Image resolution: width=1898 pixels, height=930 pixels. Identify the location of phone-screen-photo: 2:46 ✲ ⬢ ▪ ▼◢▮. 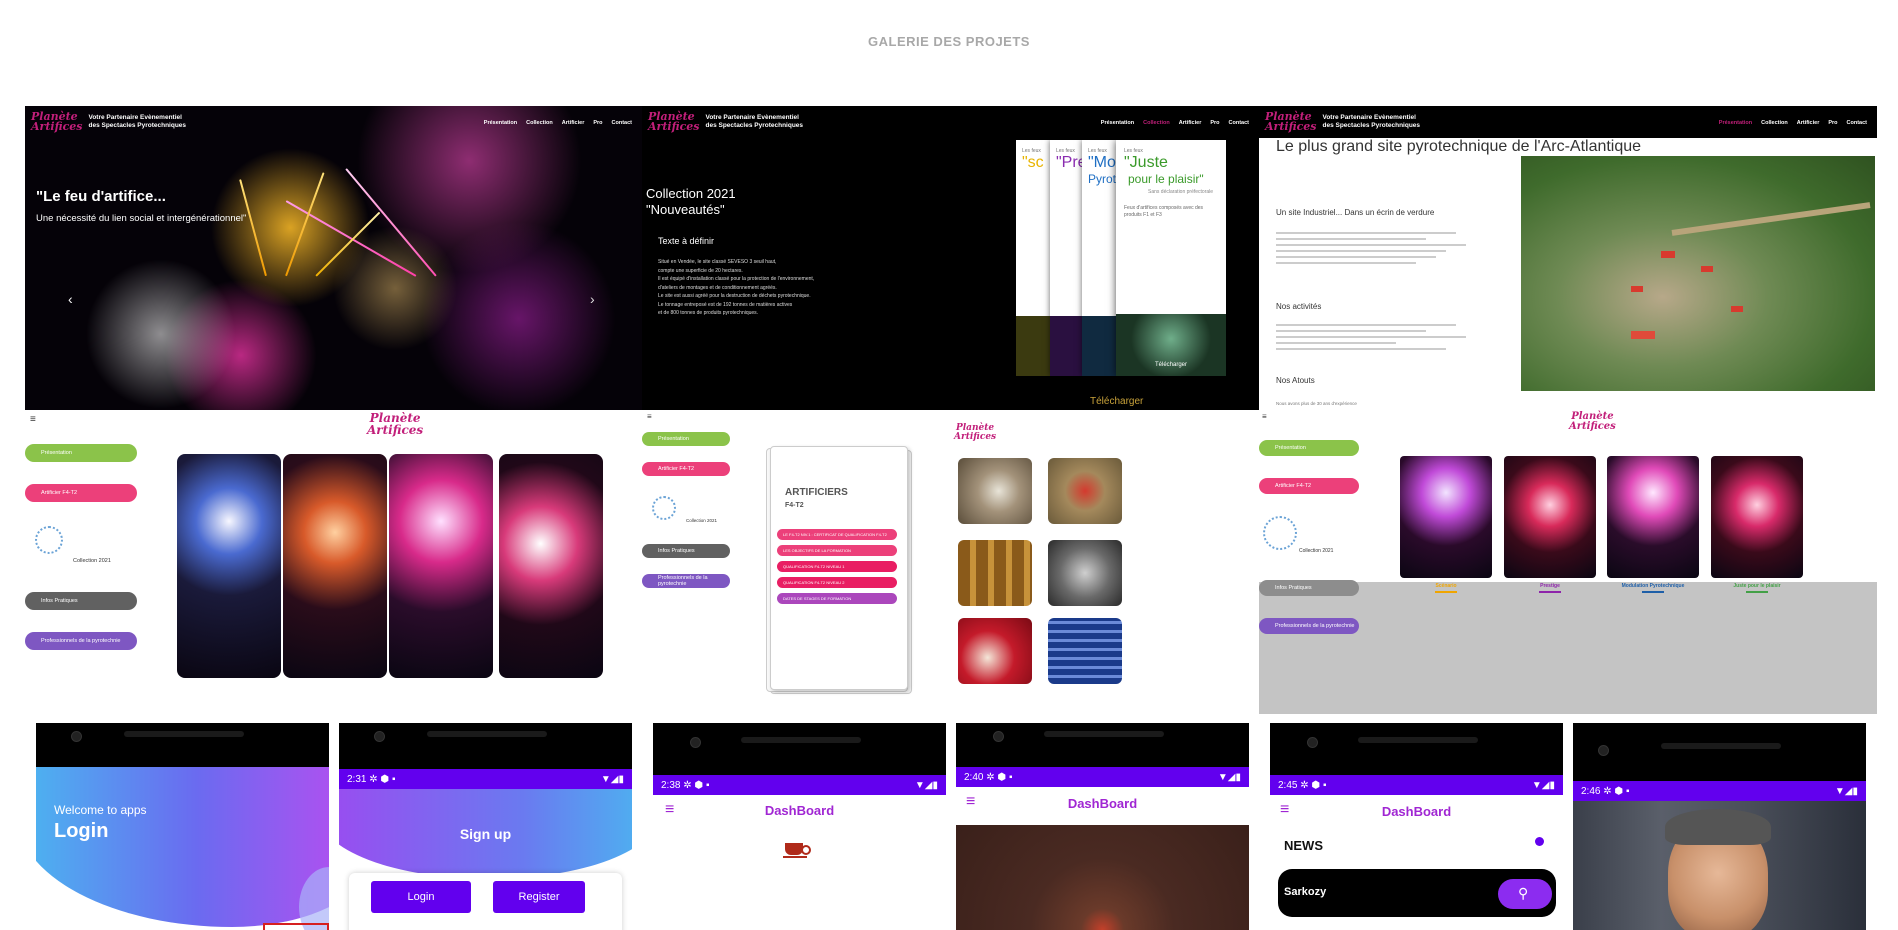
(1719, 826).